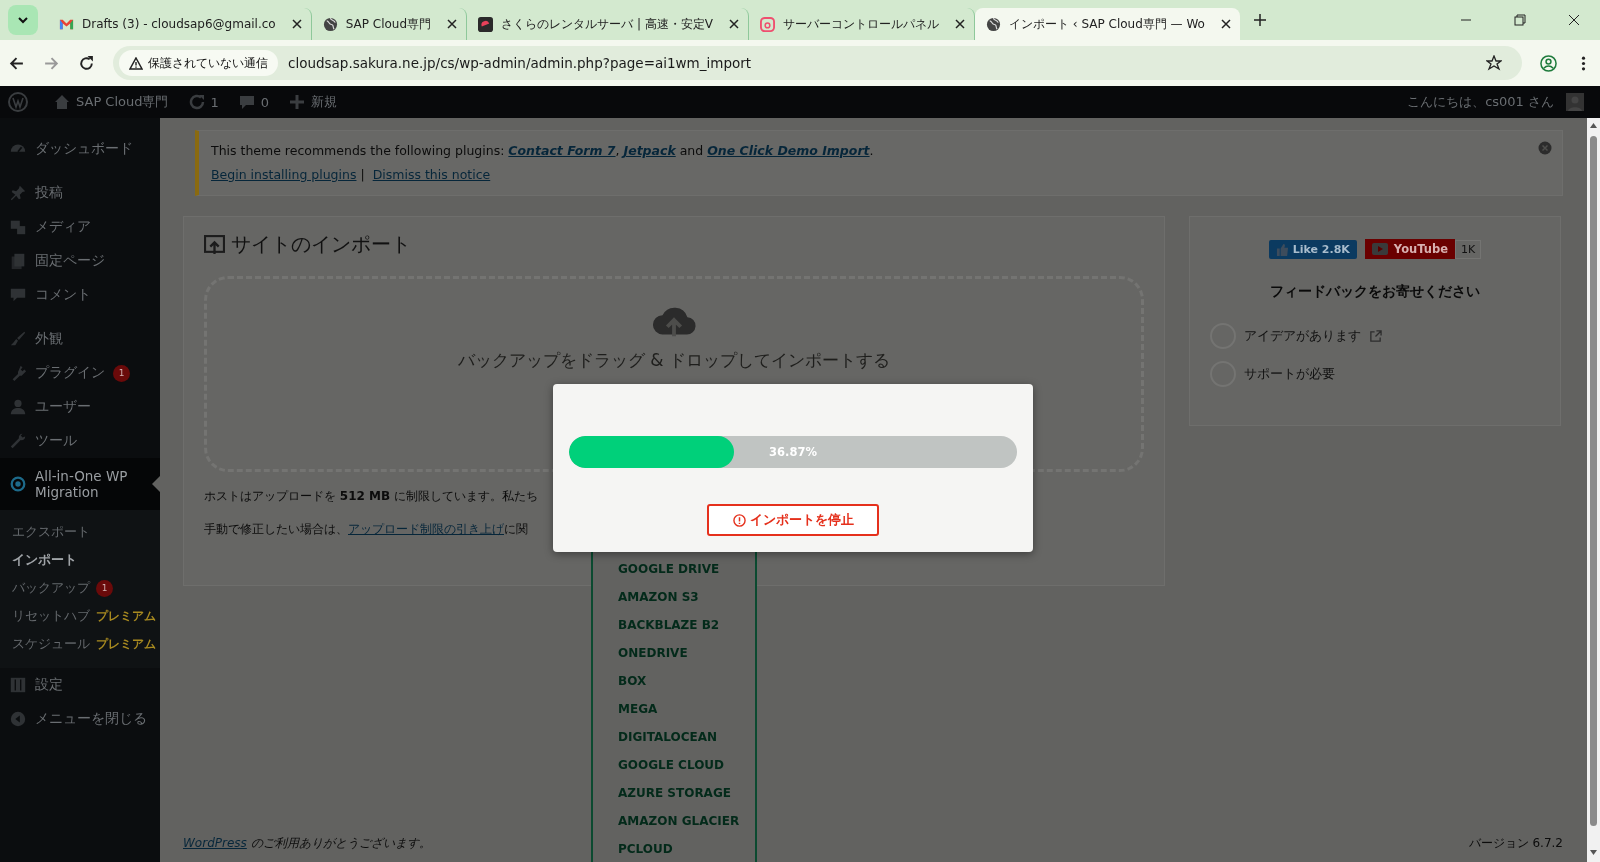  What do you see at coordinates (674, 848) in the screenshot?
I see `storage-option: PCLOUD` at bounding box center [674, 848].